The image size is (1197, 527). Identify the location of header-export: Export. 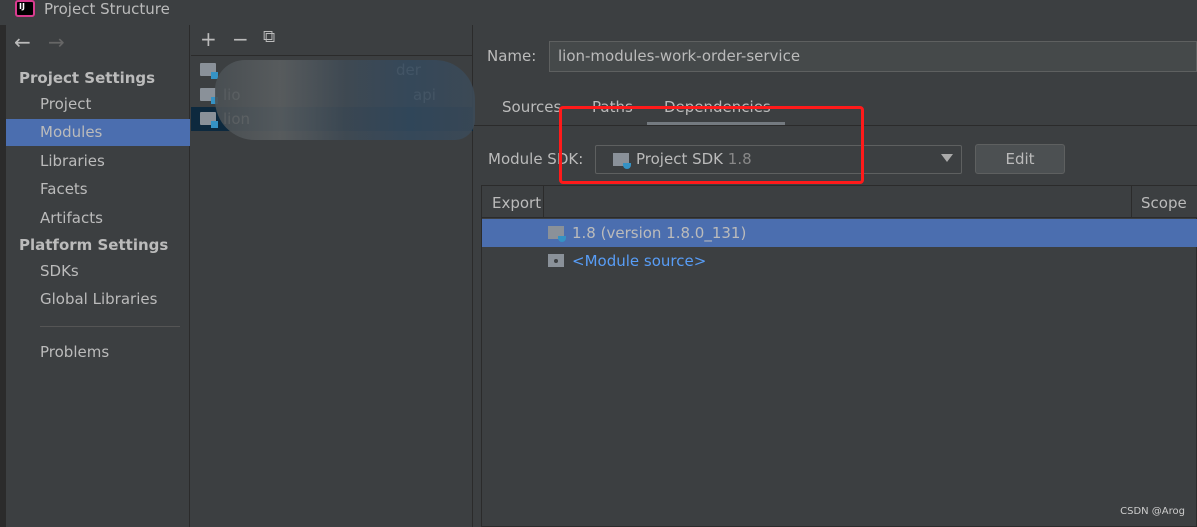
(516, 203).